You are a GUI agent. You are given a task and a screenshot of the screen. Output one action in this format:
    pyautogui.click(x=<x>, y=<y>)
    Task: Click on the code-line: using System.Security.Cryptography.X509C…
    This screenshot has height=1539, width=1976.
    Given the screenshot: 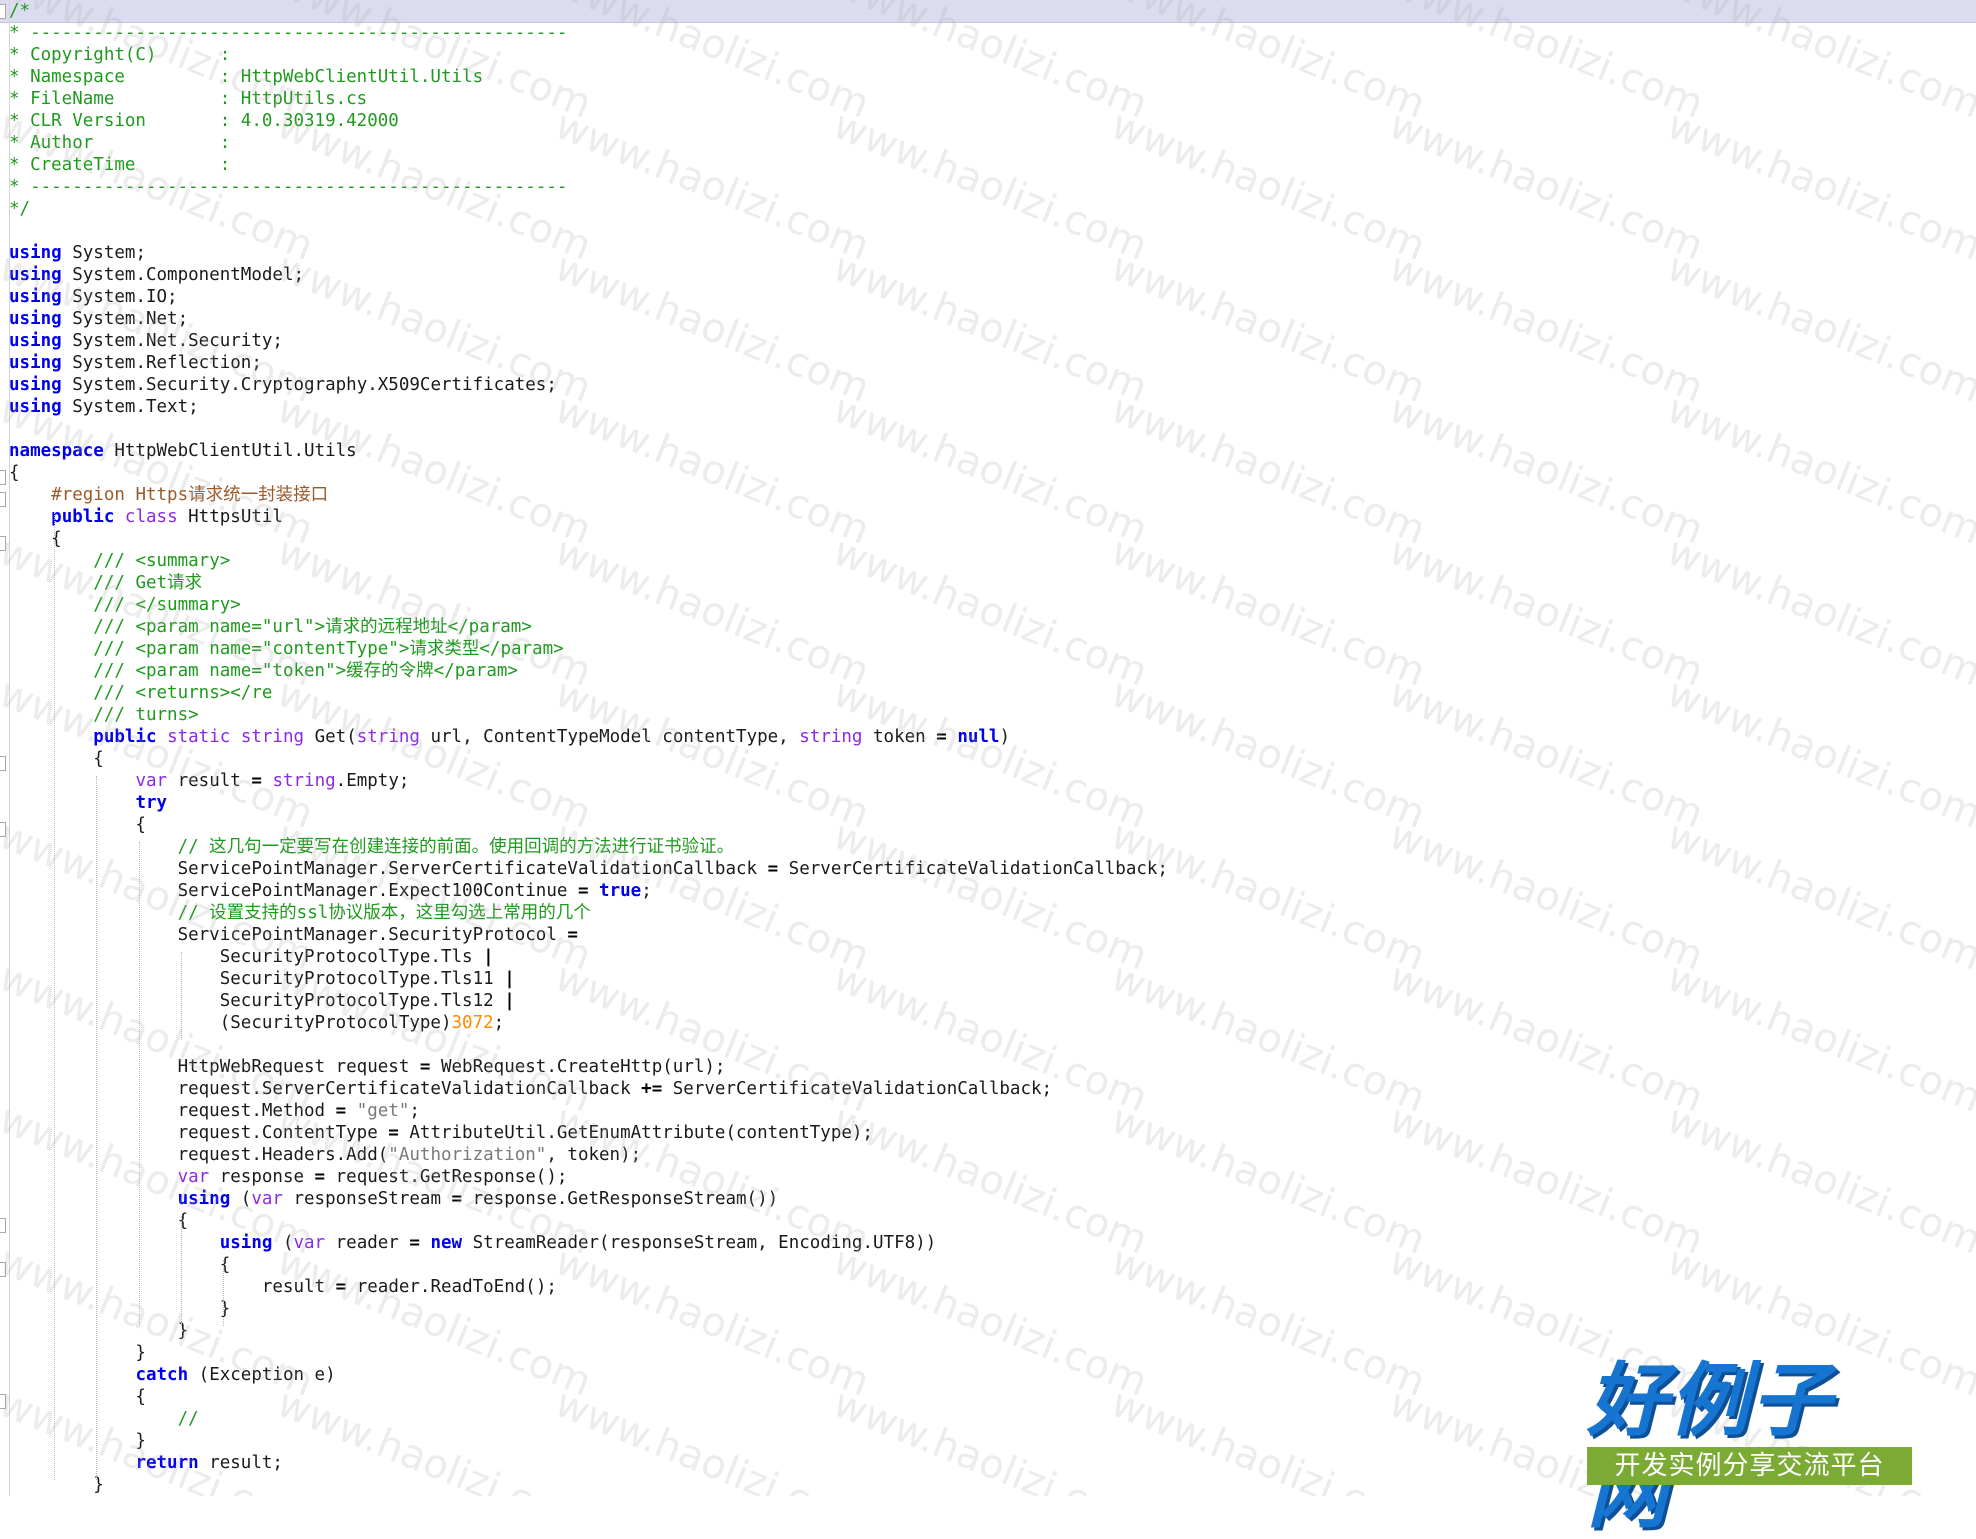 What is the action you would take?
    pyautogui.click(x=283, y=385)
    